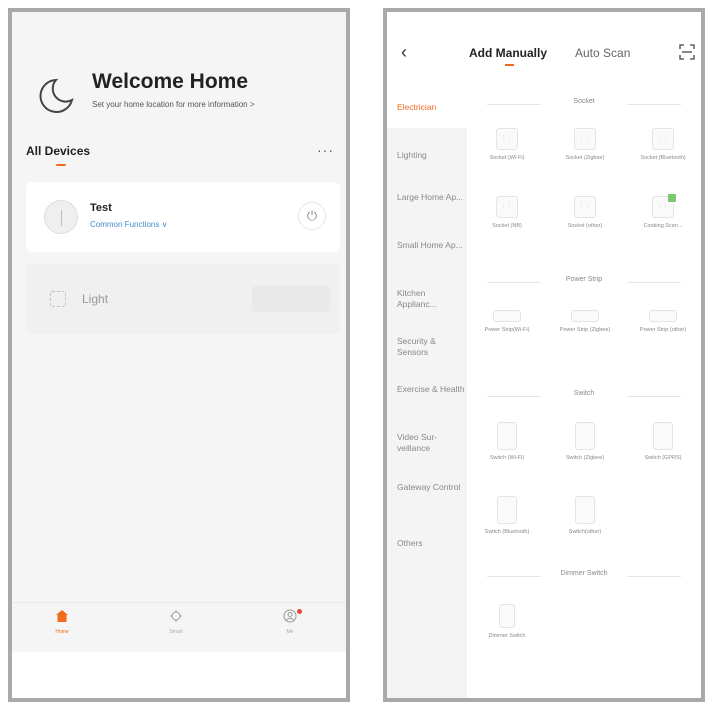  I want to click on bottom-spacer, so click(179, 675).